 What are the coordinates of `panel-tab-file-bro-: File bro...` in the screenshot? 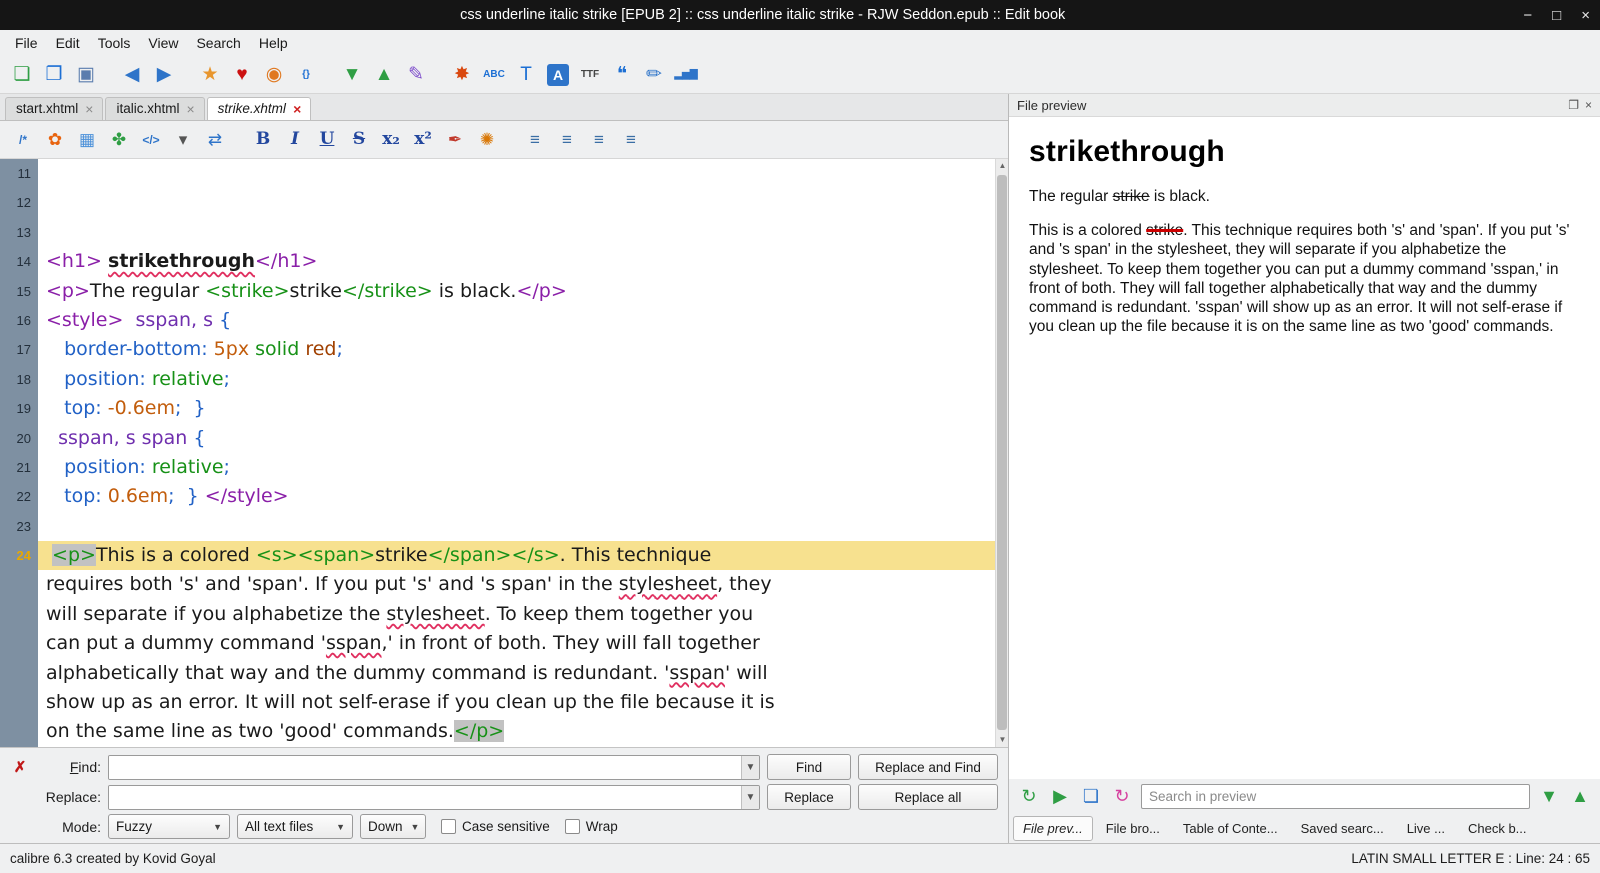 It's located at (1133, 828).